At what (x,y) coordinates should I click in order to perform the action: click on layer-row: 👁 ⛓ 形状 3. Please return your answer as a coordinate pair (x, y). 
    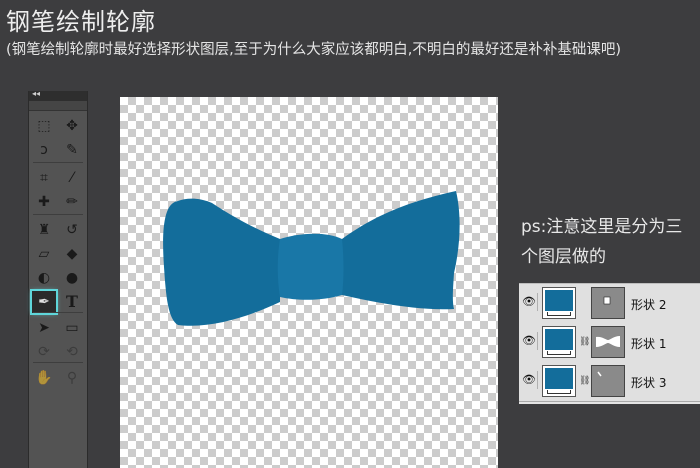
    Looking at the image, I should click on (609, 382).